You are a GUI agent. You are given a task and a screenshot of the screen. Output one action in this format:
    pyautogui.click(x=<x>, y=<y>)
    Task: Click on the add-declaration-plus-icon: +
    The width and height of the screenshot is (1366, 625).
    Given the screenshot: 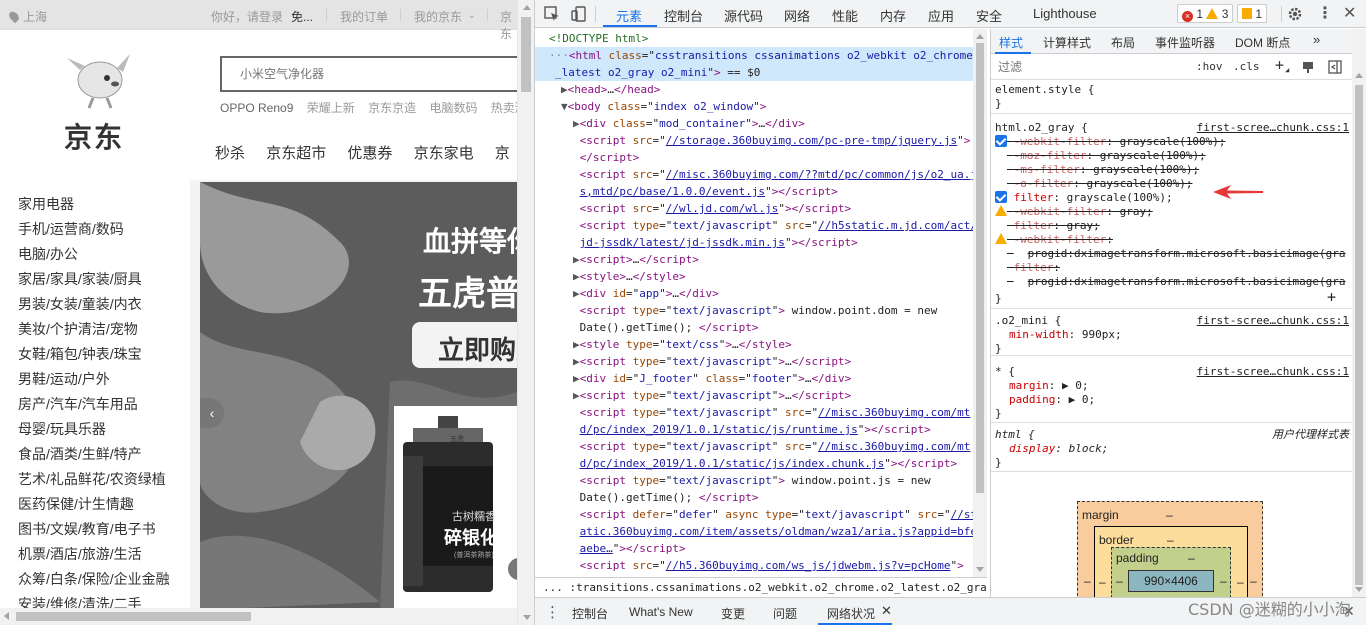 What is the action you would take?
    pyautogui.click(x=1331, y=297)
    